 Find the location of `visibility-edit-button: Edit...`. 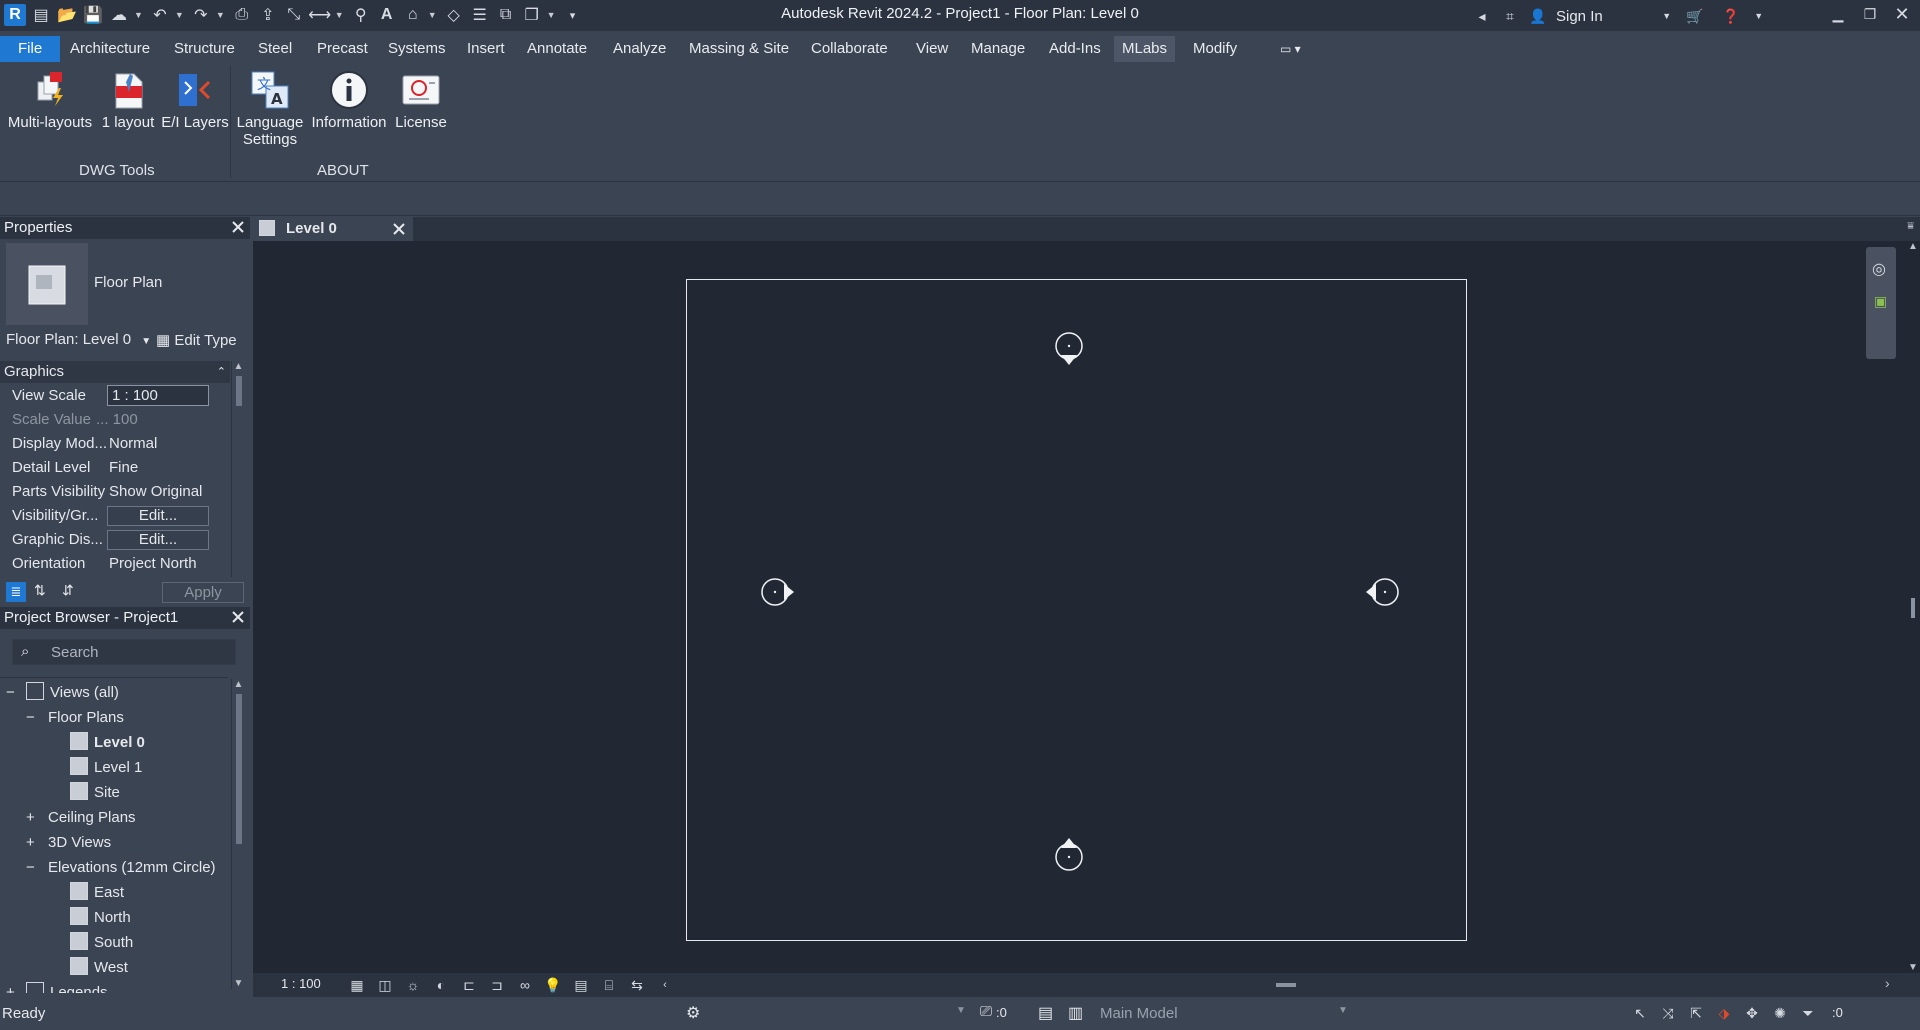

visibility-edit-button: Edit... is located at coordinates (158, 516).